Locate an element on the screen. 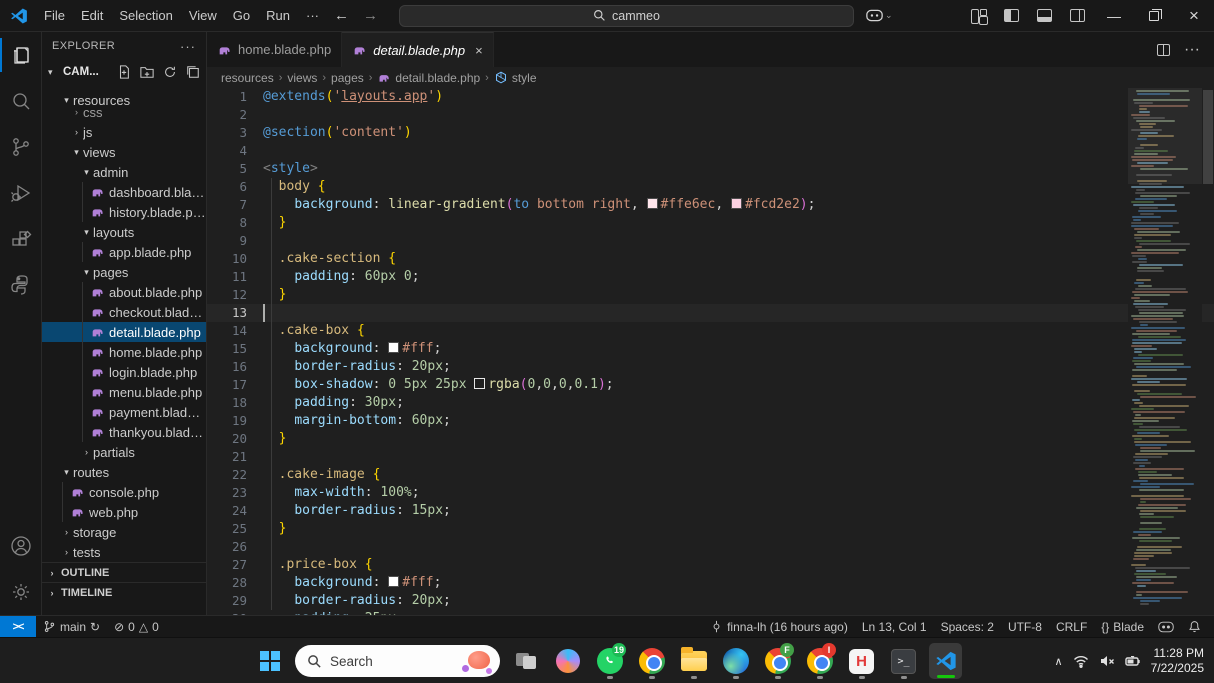 The image size is (1214, 683). navigate-forward-icon: → is located at coordinates (370, 15).